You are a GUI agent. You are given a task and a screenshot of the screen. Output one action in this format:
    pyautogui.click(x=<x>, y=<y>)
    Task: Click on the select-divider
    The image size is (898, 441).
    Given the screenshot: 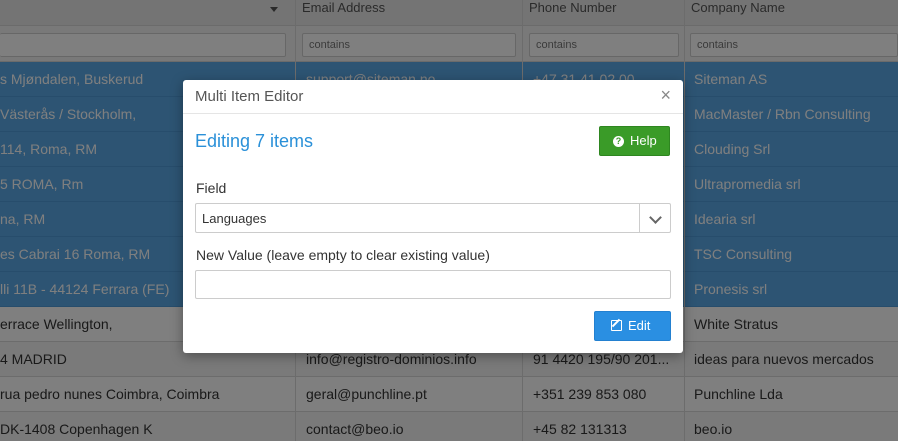 What is the action you would take?
    pyautogui.click(x=639, y=218)
    